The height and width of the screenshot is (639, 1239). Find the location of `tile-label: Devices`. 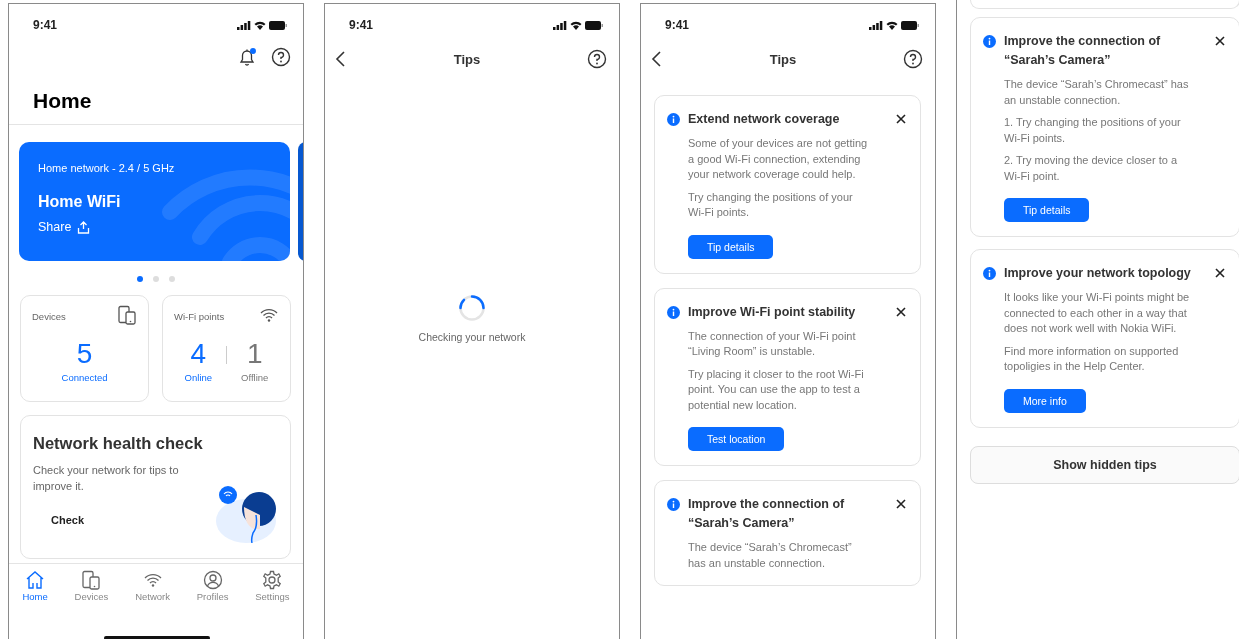

tile-label: Devices is located at coordinates (49, 316).